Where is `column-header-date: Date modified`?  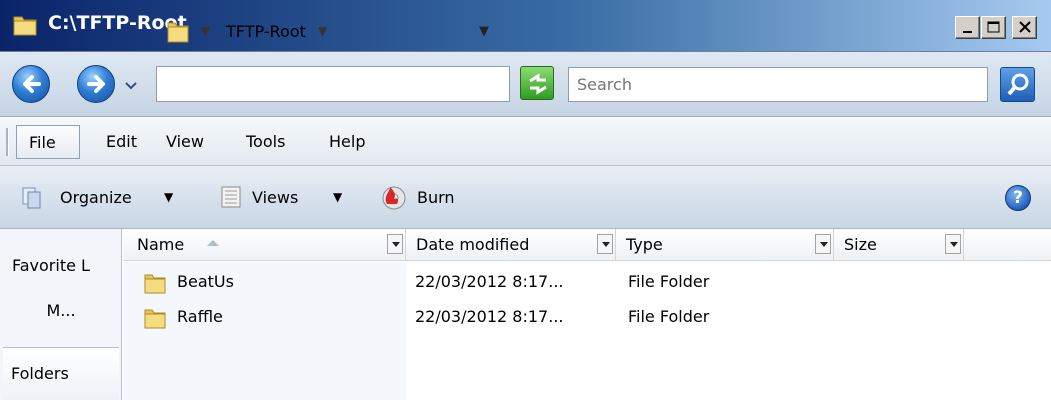 column-header-date: Date modified is located at coordinates (511, 245).